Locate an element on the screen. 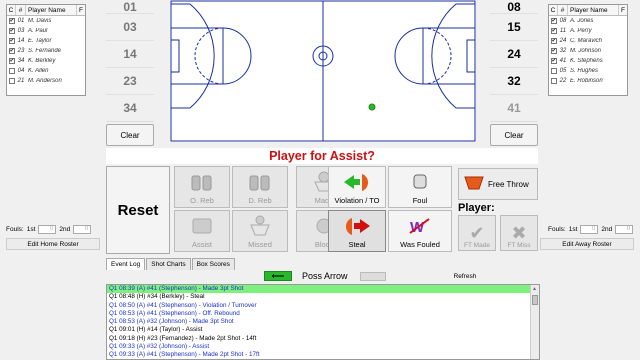 This screenshot has width=640, height=360. assist-button: Assist is located at coordinates (202, 231).